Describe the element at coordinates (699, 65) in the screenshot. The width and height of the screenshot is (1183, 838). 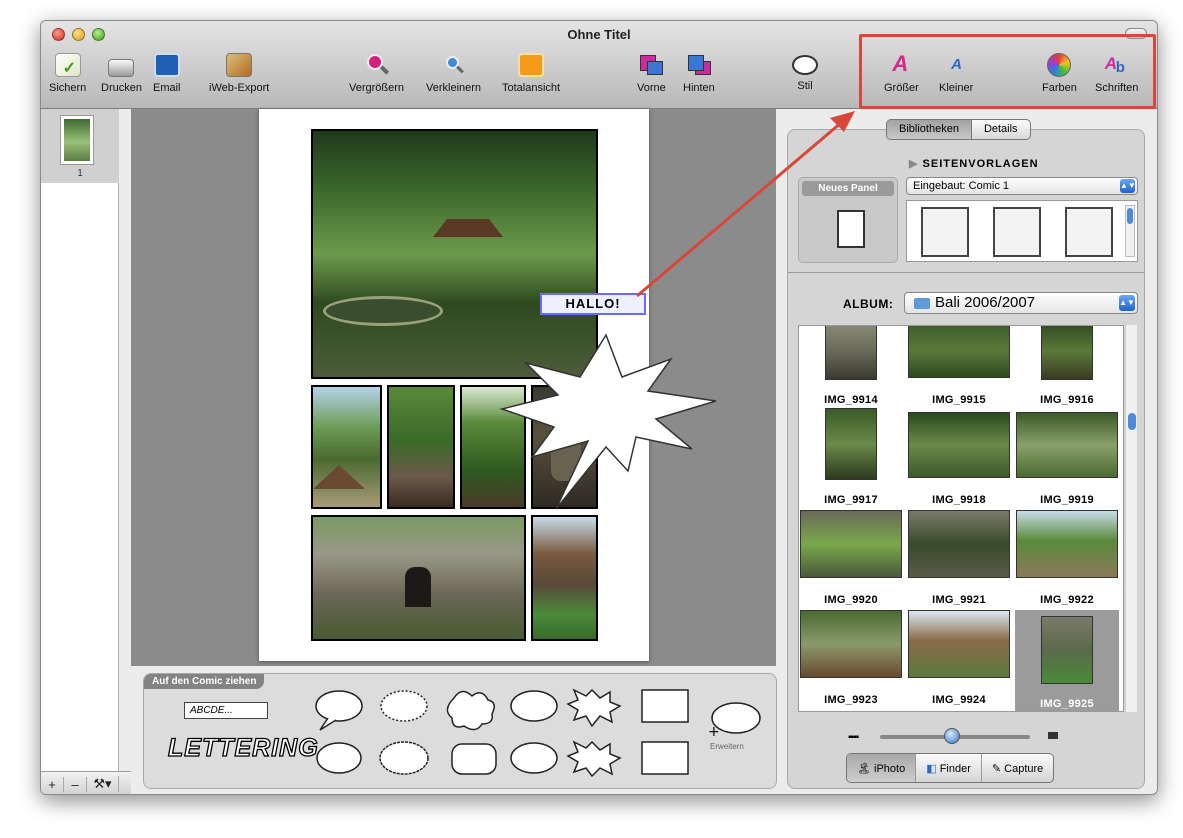
I see `send-back-icon` at that location.